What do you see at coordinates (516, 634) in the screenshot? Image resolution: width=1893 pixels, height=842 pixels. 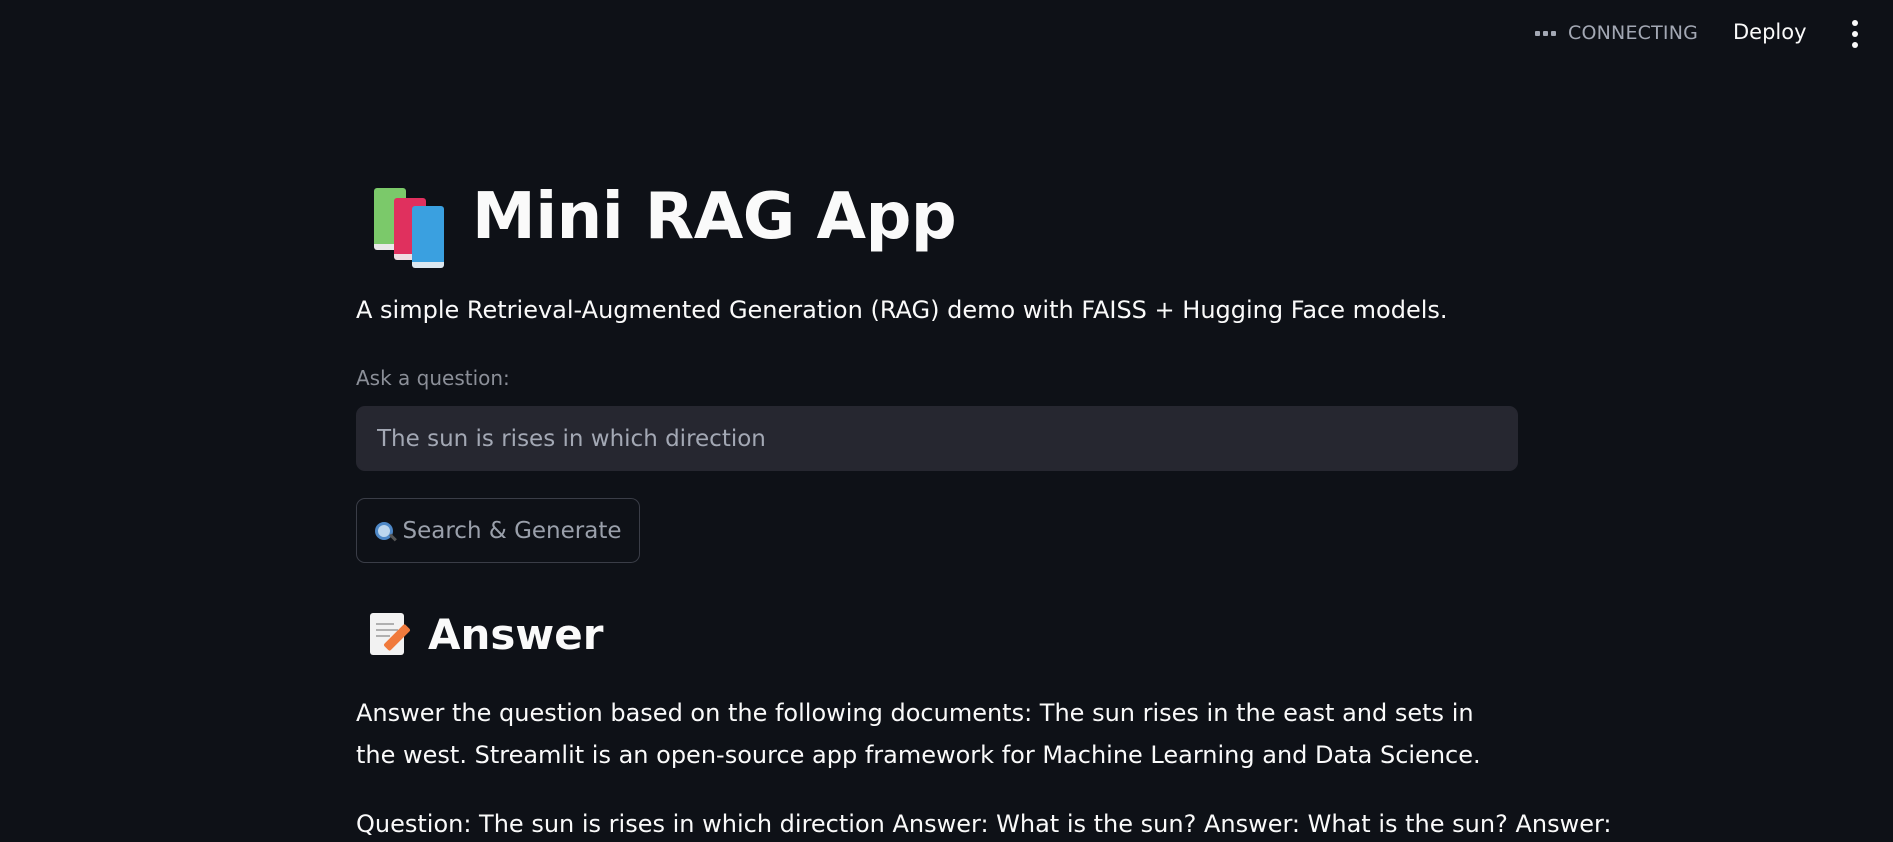 I see `answer-heading: Answer` at bounding box center [516, 634].